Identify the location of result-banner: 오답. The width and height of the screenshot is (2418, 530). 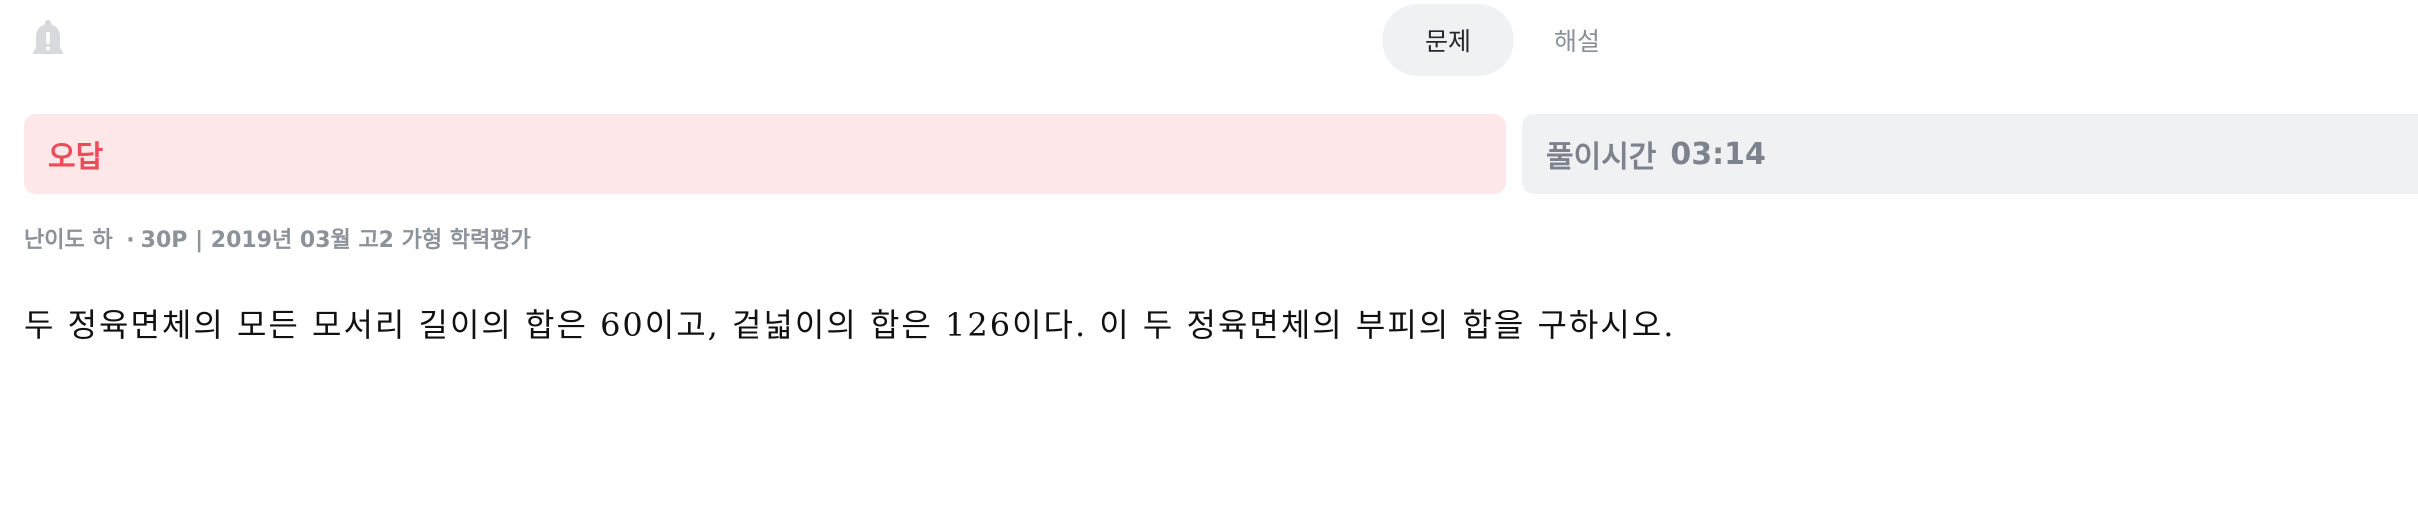
(765, 154).